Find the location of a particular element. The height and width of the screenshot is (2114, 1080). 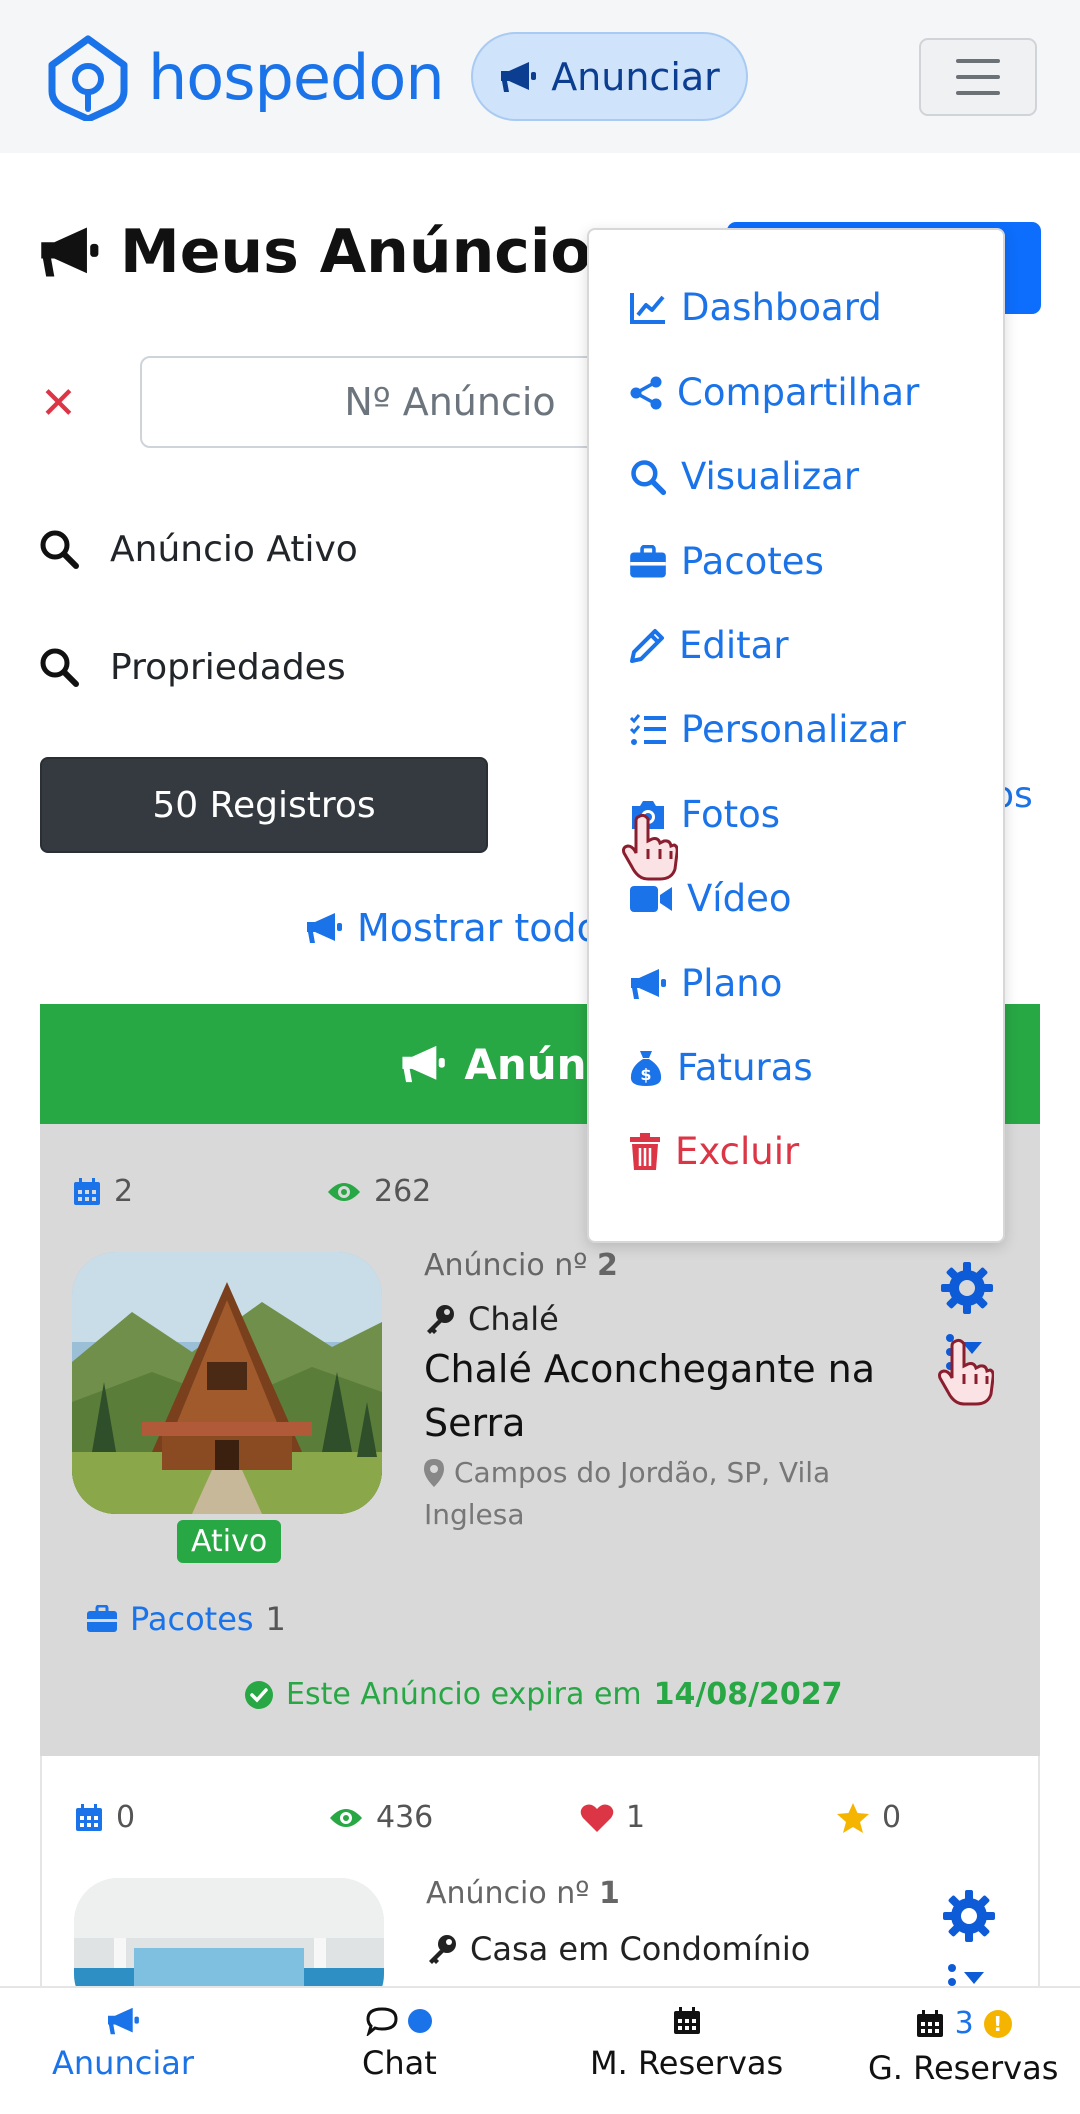

pencil-icon is located at coordinates (647, 645).